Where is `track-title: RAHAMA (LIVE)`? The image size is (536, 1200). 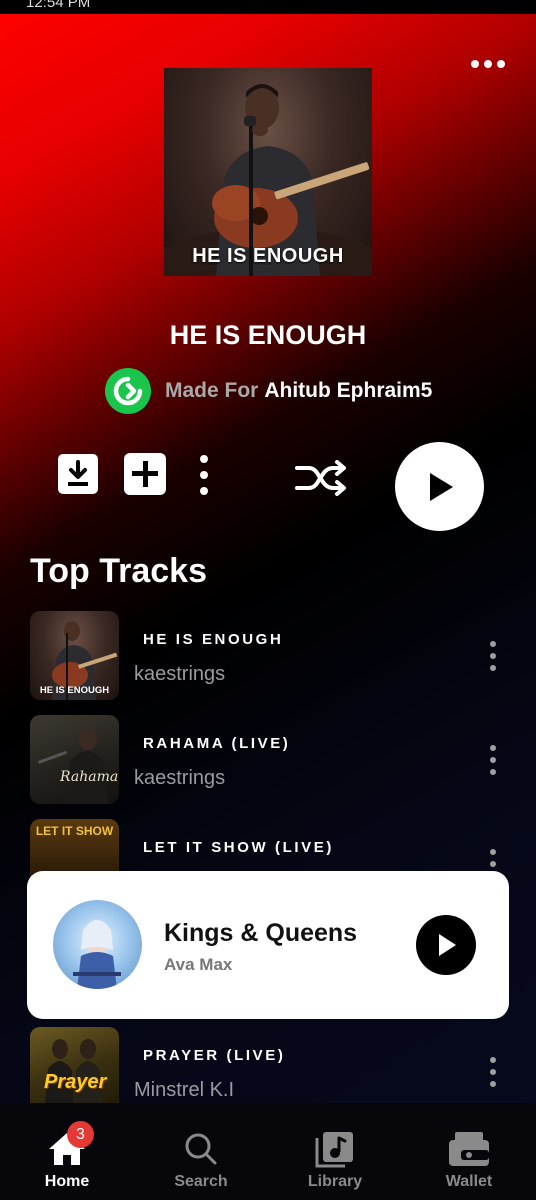
track-title: RAHAMA (LIVE) is located at coordinates (217, 743).